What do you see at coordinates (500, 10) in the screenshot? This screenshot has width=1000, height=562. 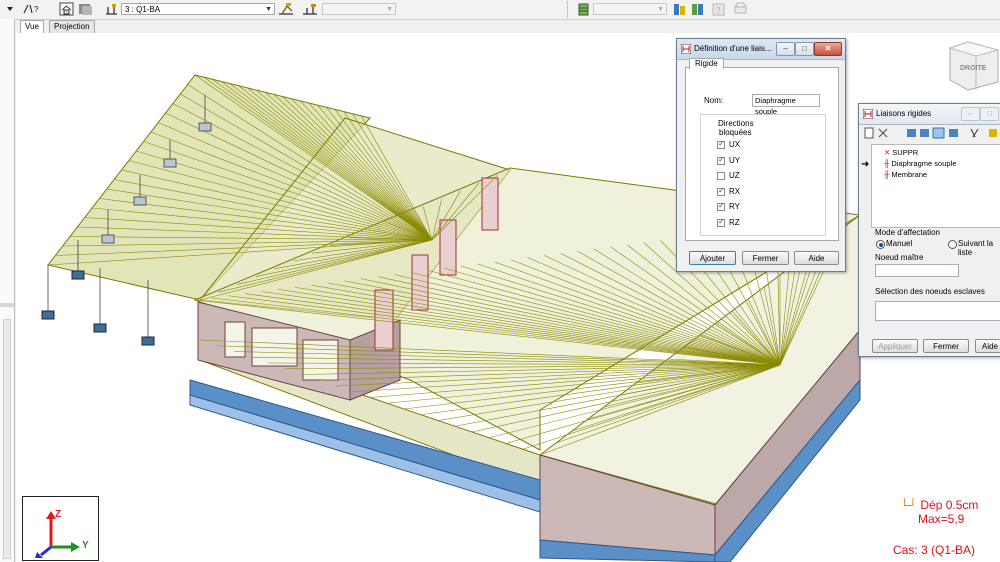 I see `main-toolbar: ? 3 : Q1-BA ▼ ▼ ▼ ?` at bounding box center [500, 10].